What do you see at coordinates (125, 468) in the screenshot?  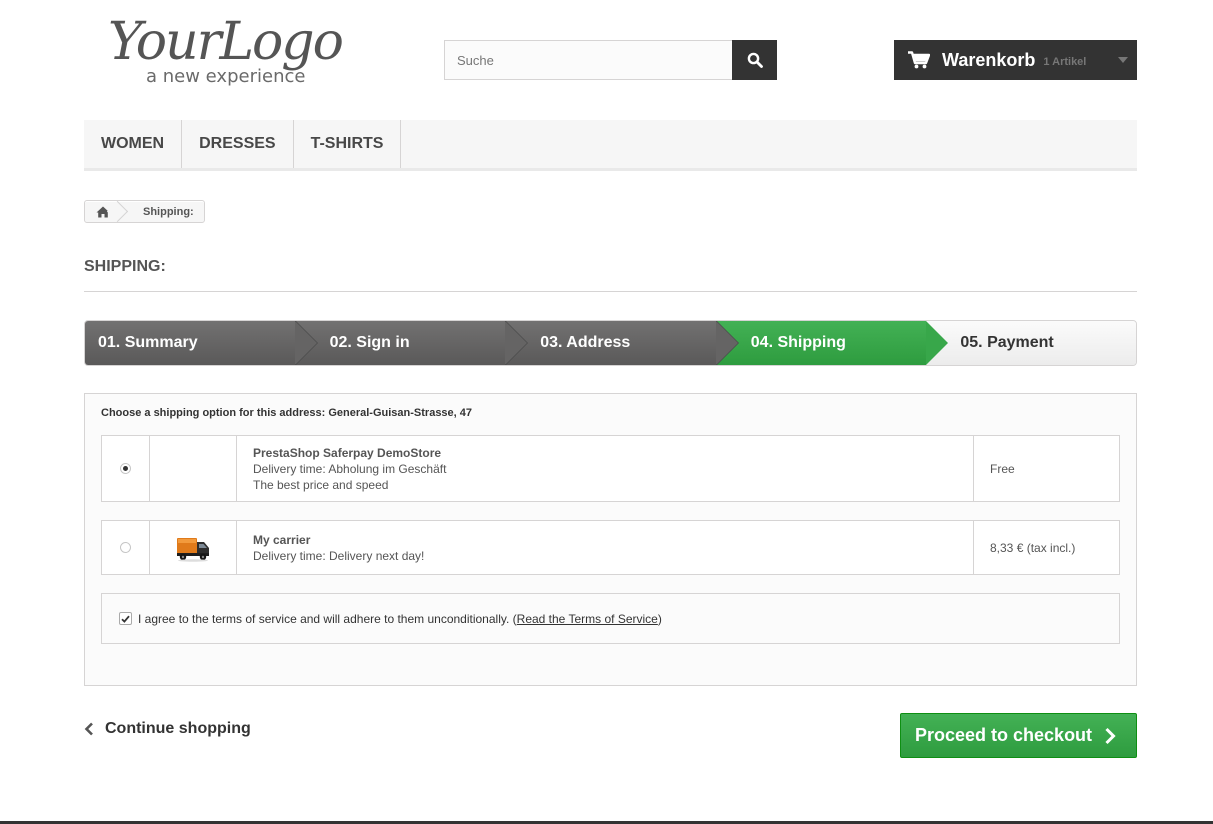 I see `delivery-radio-saferpay` at bounding box center [125, 468].